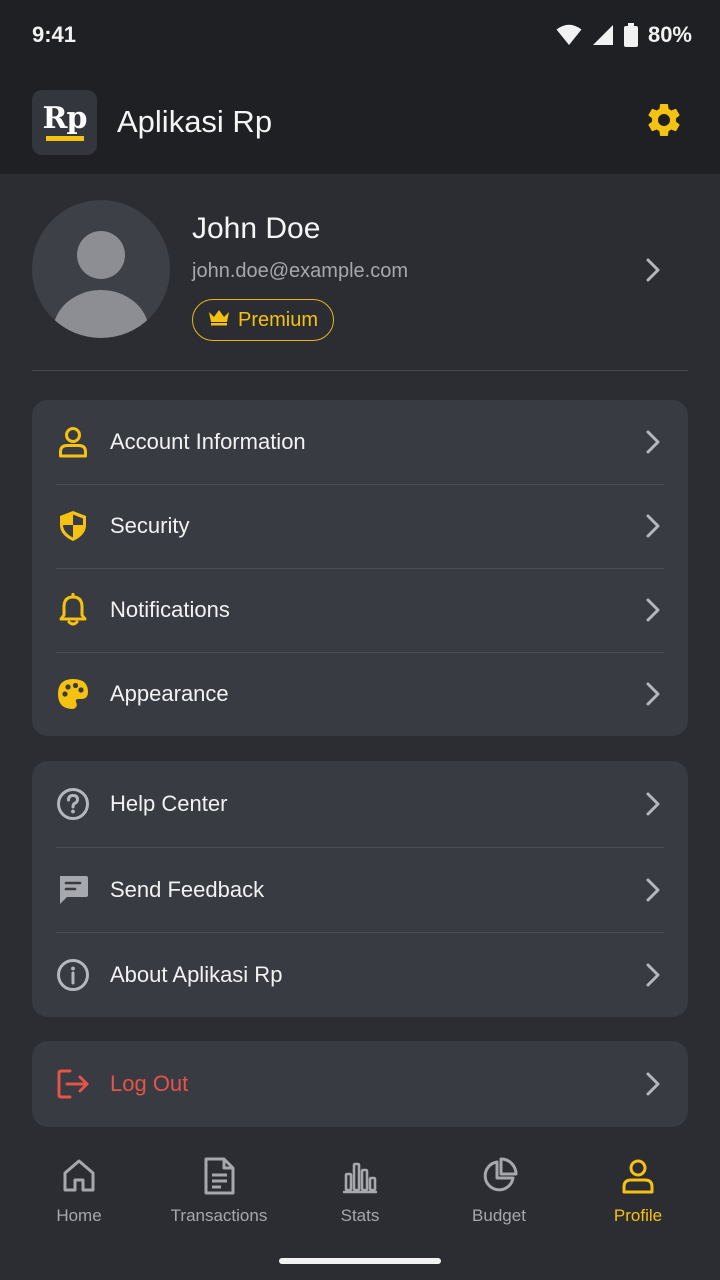 This screenshot has width=720, height=1280. I want to click on nav-transactions: Transactions, so click(219, 1191).